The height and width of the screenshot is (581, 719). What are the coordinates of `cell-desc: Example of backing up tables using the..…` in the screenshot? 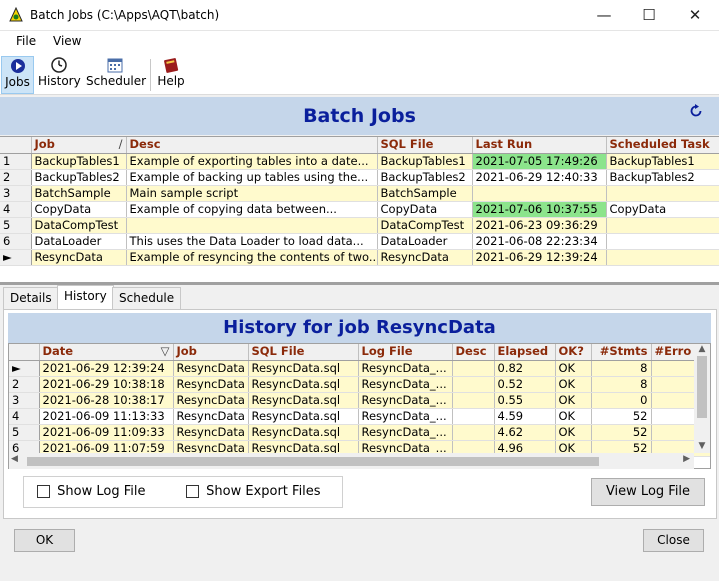 It's located at (252, 177).